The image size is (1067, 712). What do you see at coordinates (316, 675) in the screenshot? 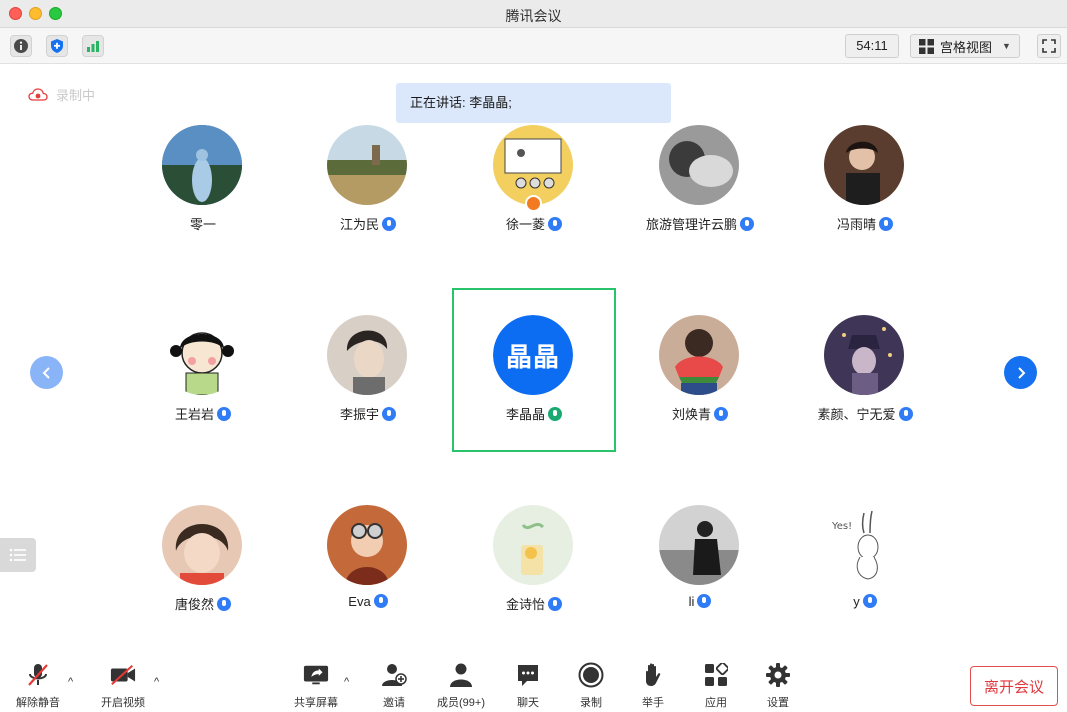
I see `share-screen-icon` at bounding box center [316, 675].